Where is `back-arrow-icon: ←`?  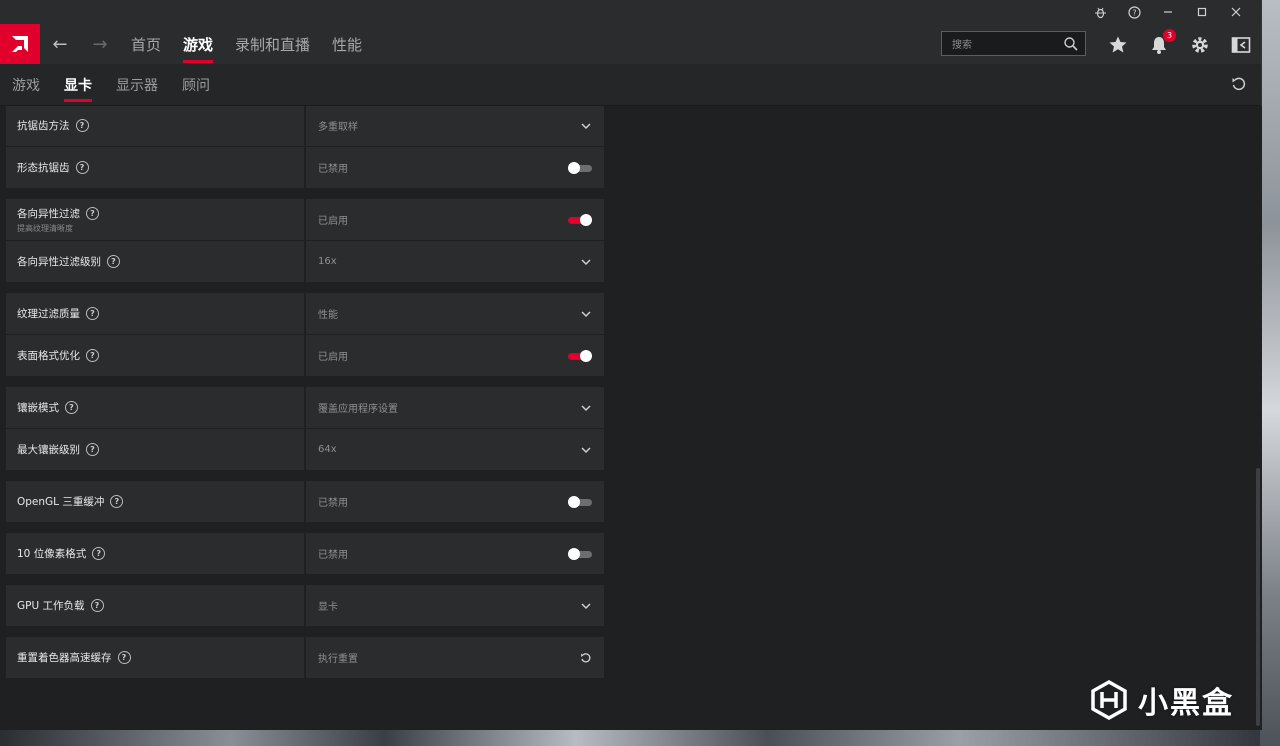
back-arrow-icon: ← is located at coordinates (60, 44).